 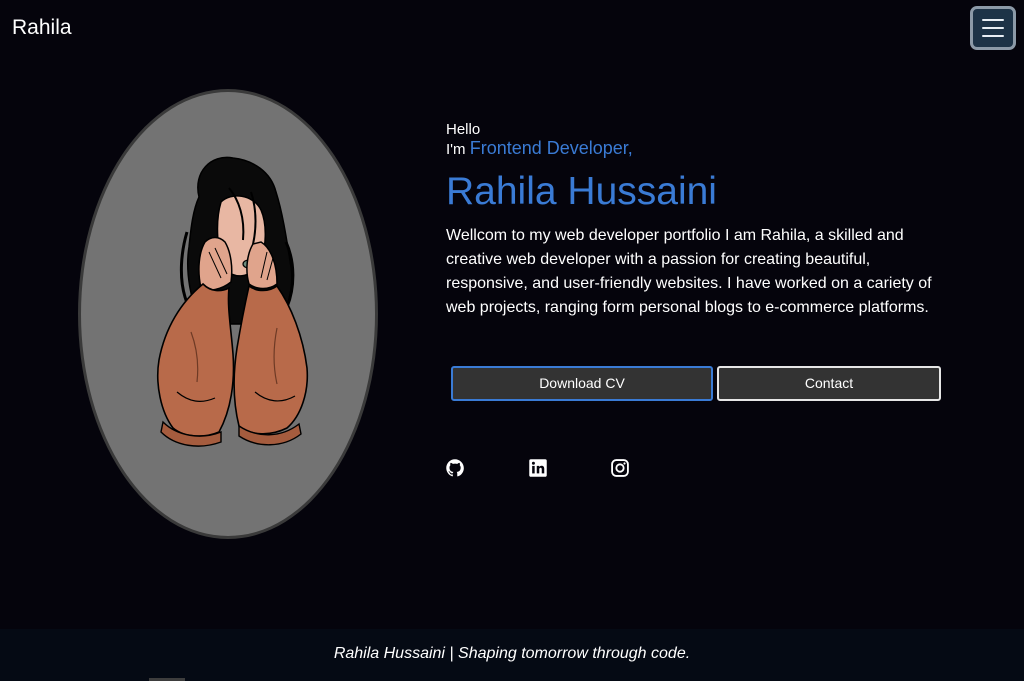 I want to click on contact-button: Contact, so click(x=829, y=383).